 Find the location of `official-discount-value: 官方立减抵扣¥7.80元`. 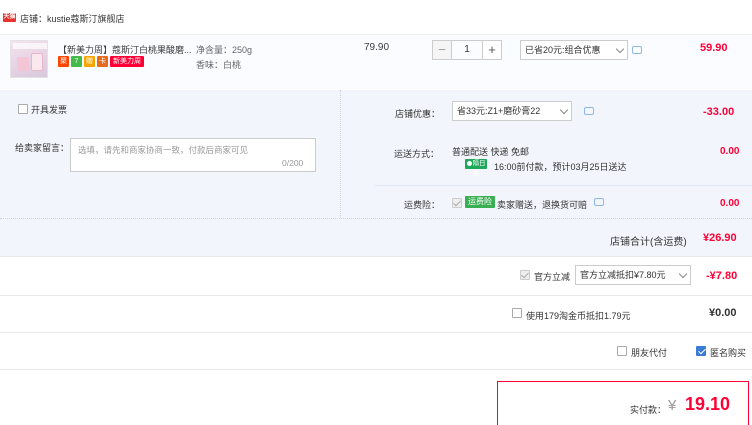

official-discount-value: 官方立减抵扣¥7.80元 is located at coordinates (623, 275).